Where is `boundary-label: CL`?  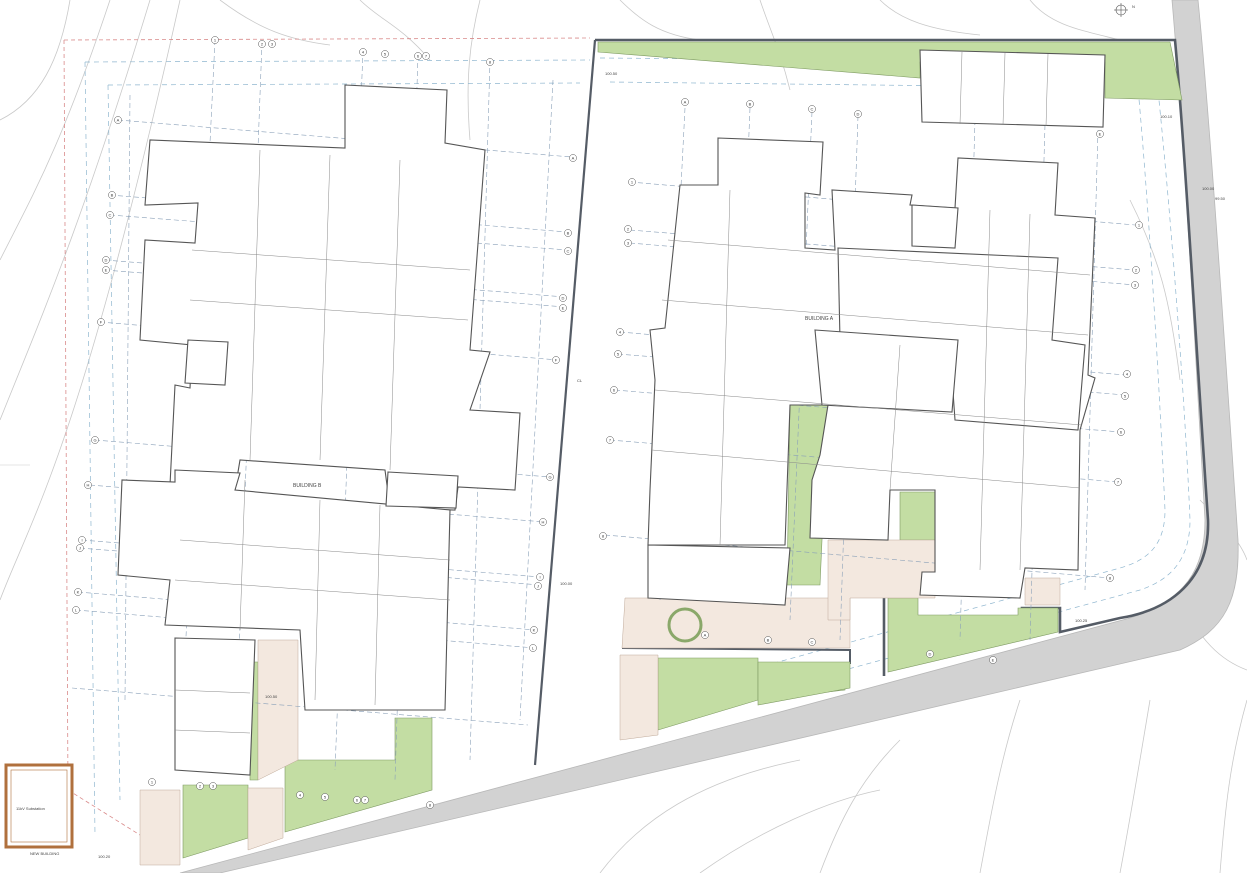 boundary-label: CL is located at coordinates (580, 380).